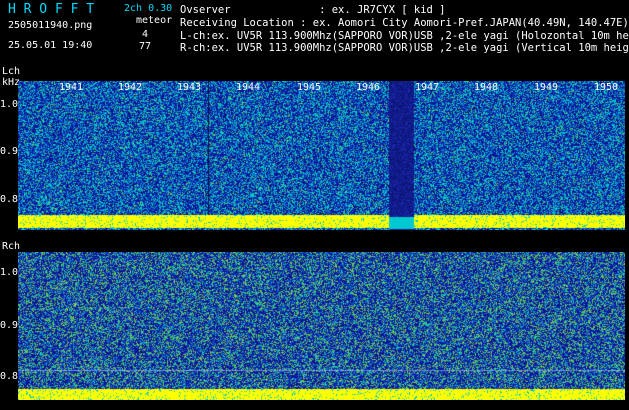  Describe the element at coordinates (9, 104) in the screenshot. I see `lch-tick-1: 1.0` at that location.